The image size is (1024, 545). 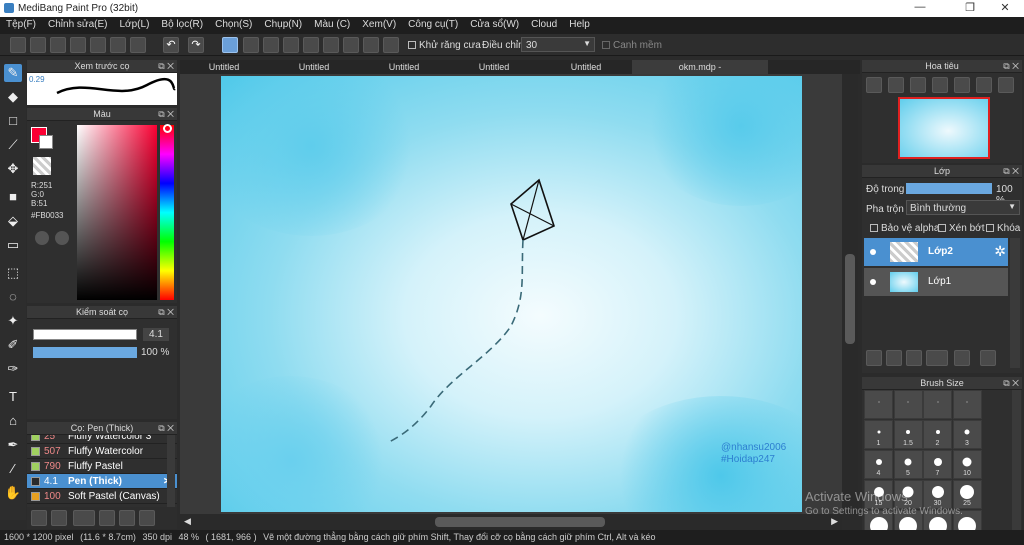 I want to click on doc-icon, so click(x=78, y=45).